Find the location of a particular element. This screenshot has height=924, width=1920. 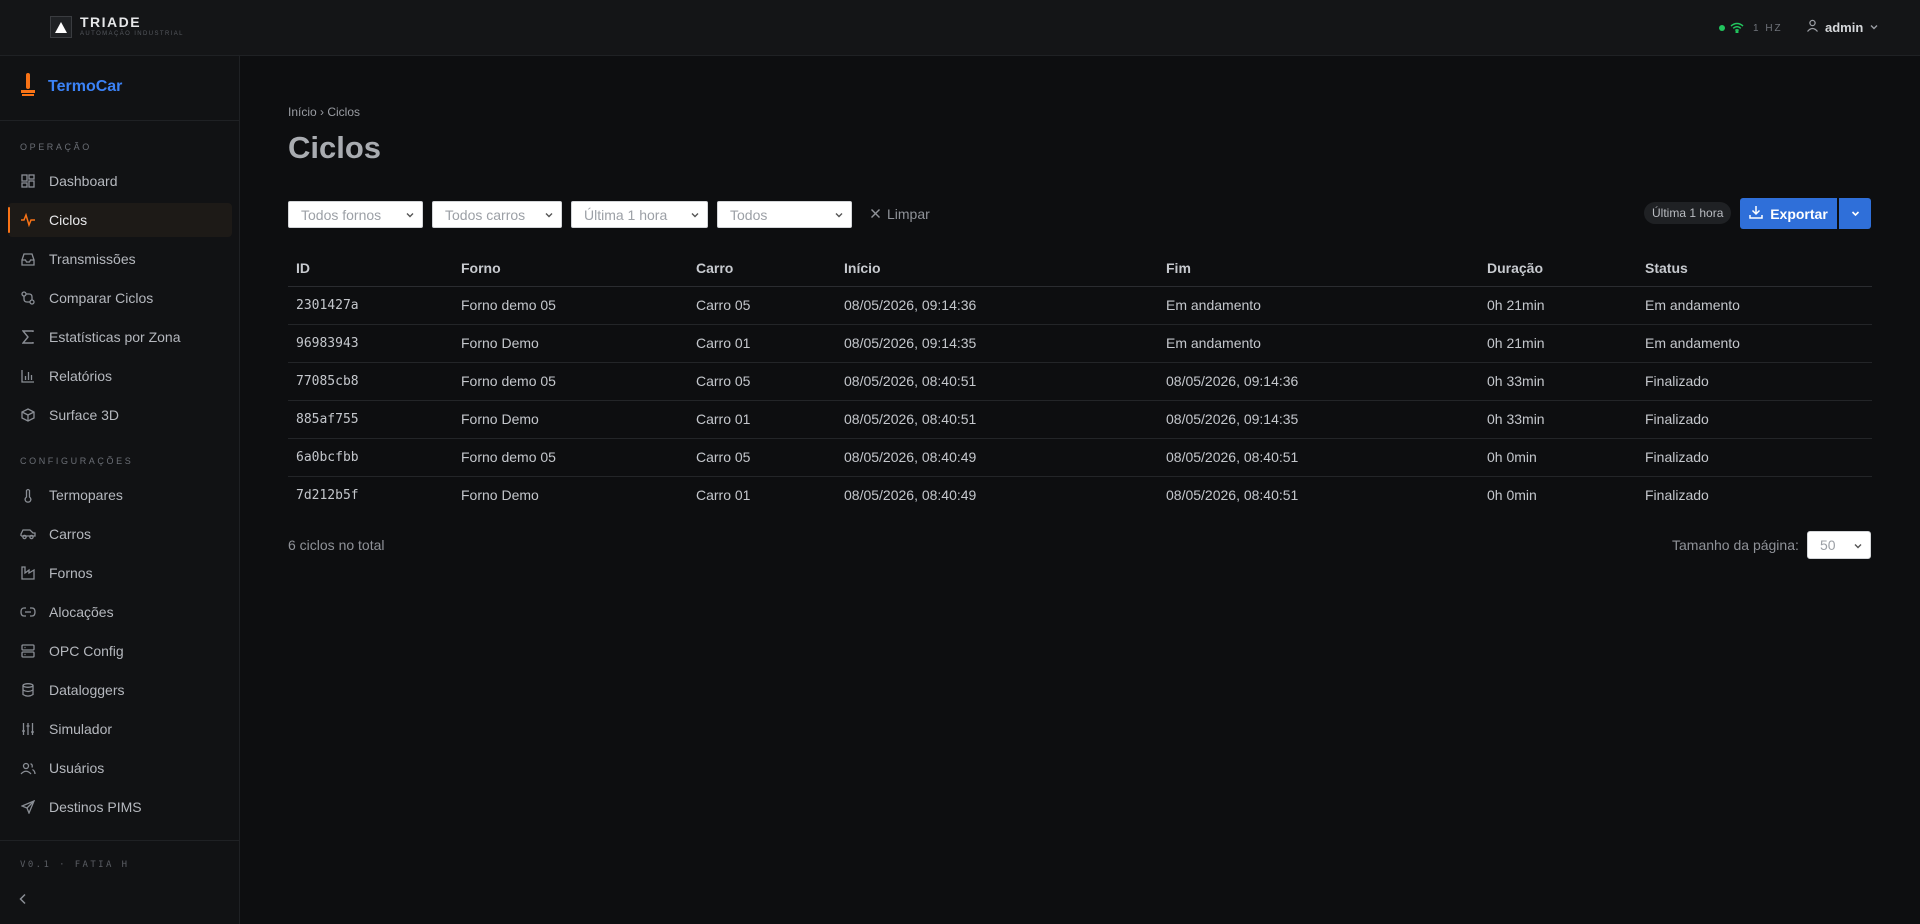

clear-filters-button: Limpar is located at coordinates (900, 214).